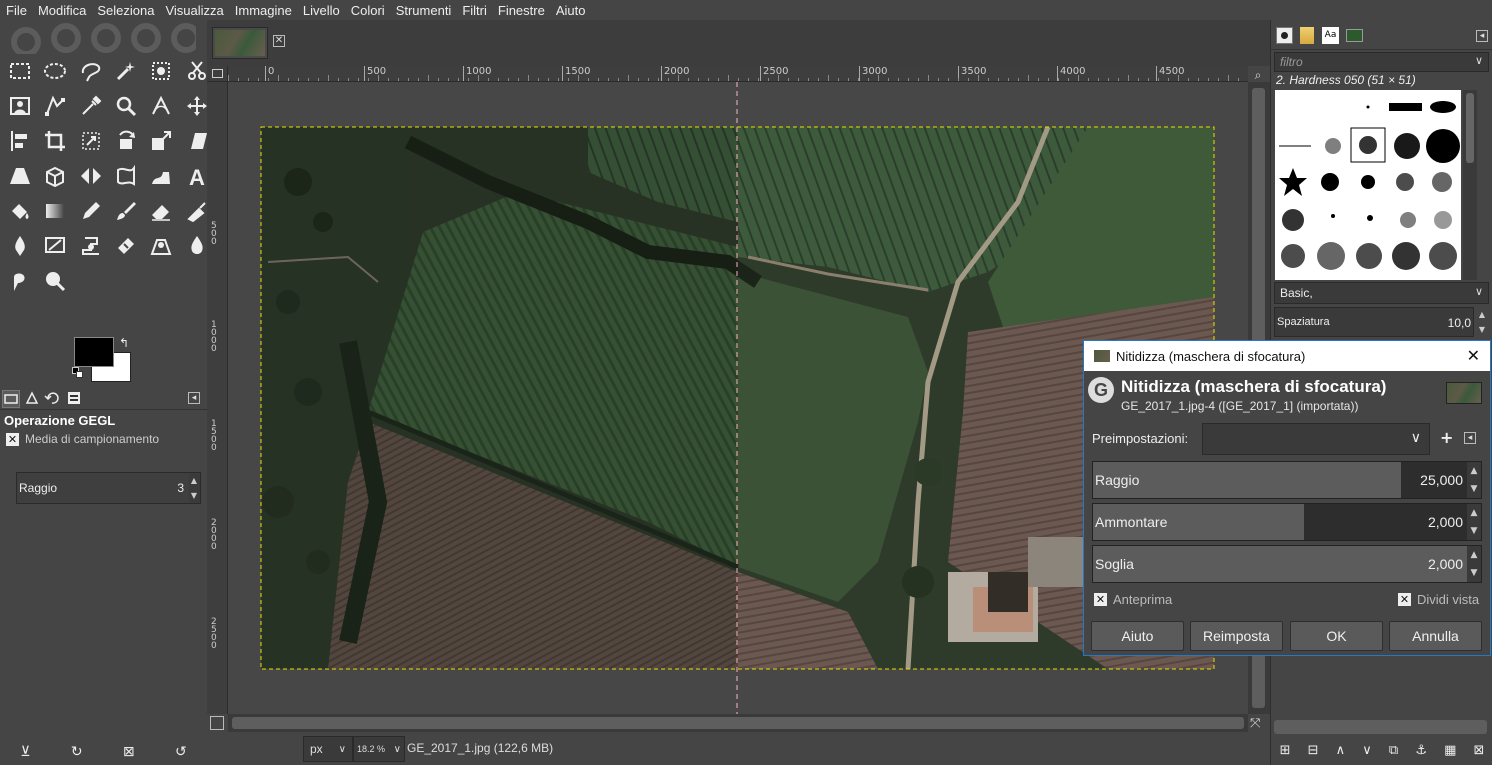 This screenshot has height=765, width=1492. I want to click on perspective-clone-tool, so click(161, 246).